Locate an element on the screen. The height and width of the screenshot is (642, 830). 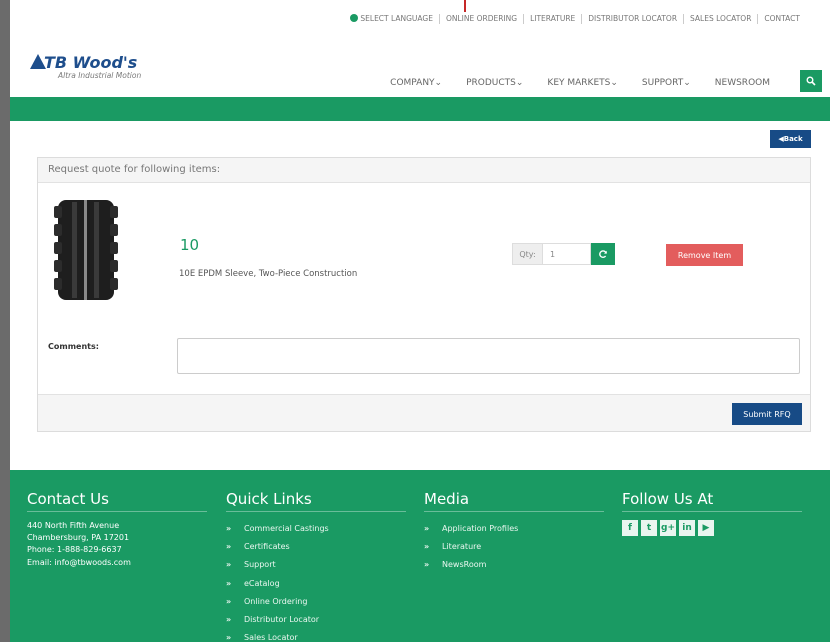
follow-title: Follow Us At is located at coordinates (712, 501).